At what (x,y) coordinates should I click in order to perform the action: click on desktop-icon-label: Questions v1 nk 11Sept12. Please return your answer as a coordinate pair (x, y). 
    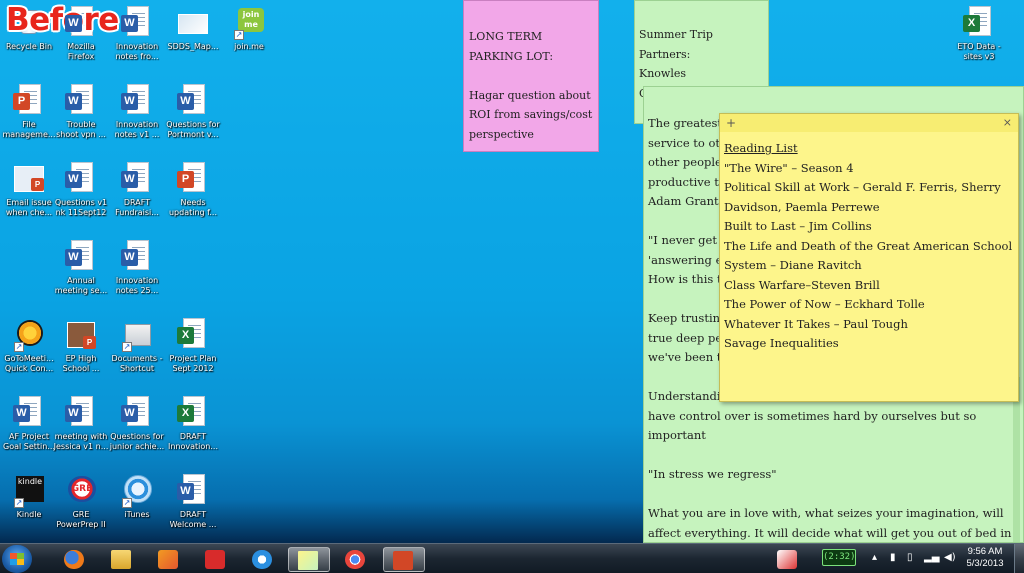
    Looking at the image, I should click on (81, 207).